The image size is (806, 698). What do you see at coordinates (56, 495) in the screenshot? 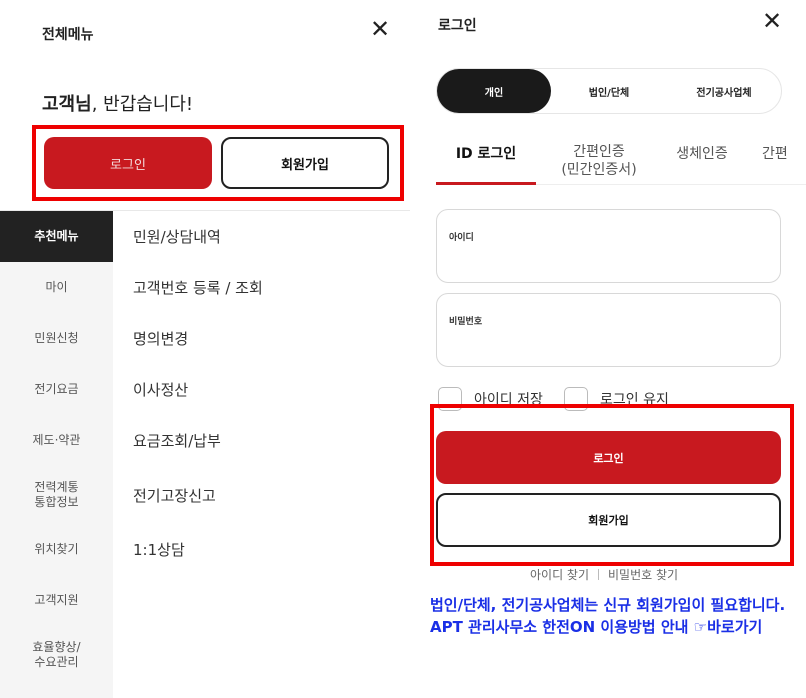
I see `category-grid-info: 전력계통 통합정보` at bounding box center [56, 495].